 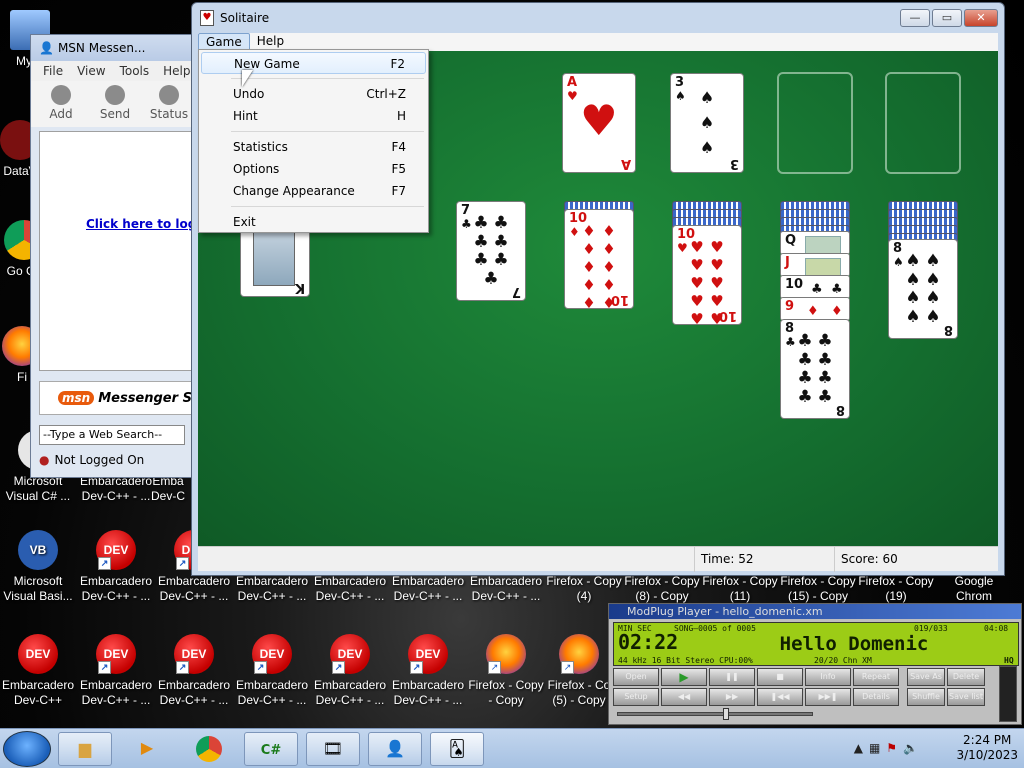 I want to click on msn-menu-help: Help, so click(x=176, y=71).